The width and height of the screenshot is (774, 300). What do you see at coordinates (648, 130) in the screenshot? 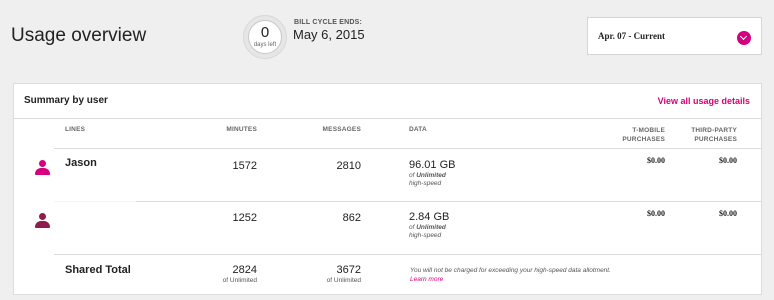
I see `column-header-tmobile-line1: T-MOBILE` at bounding box center [648, 130].